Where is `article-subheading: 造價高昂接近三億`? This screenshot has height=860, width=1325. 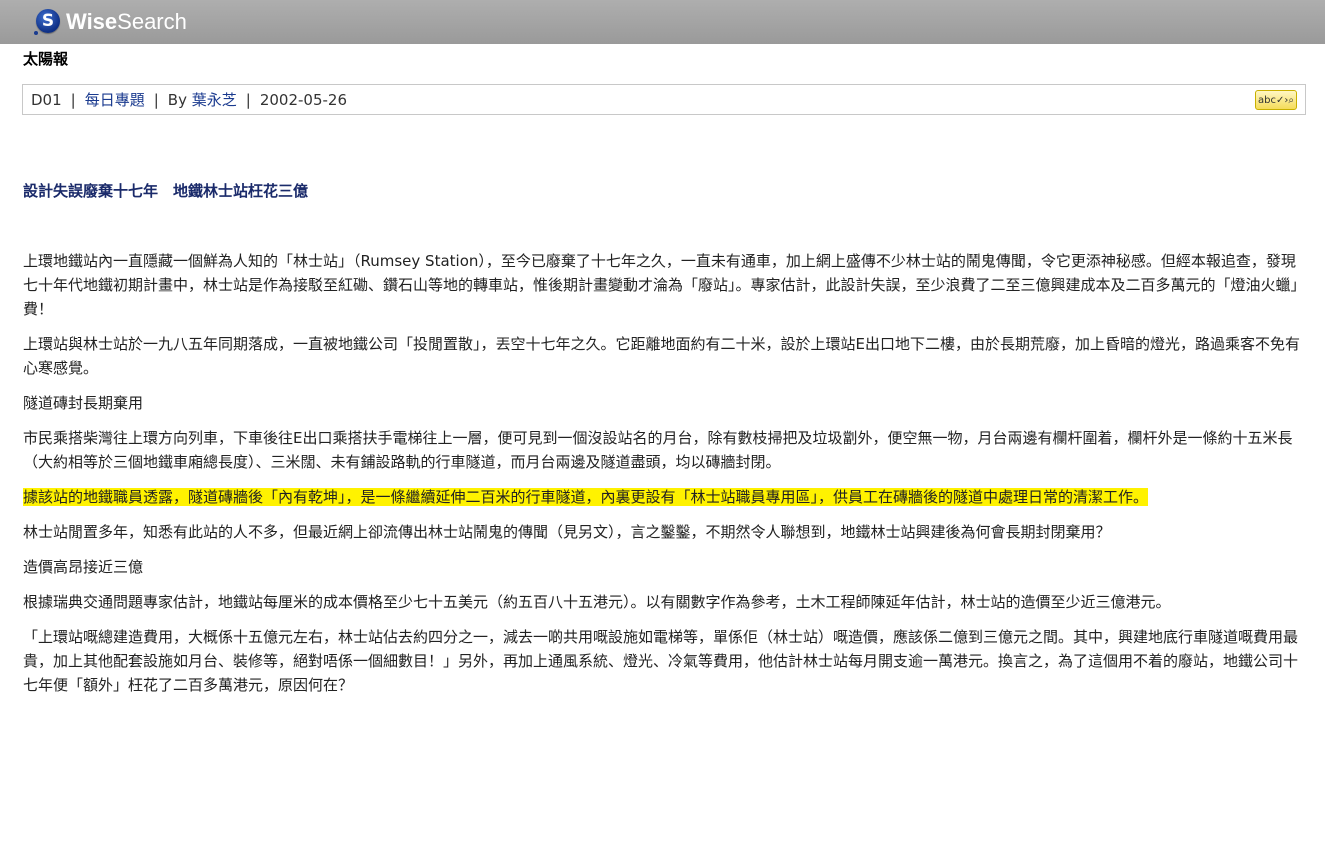 article-subheading: 造價高昂接近三億 is located at coordinates (83, 567).